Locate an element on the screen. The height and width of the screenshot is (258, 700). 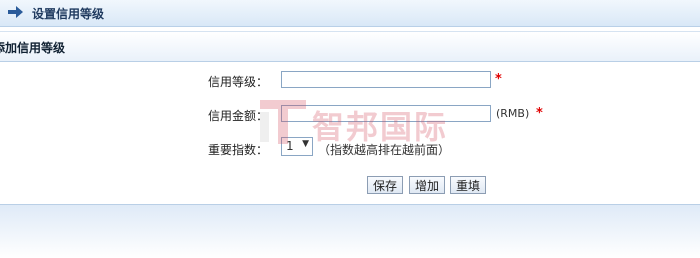
button-row: 保存 增加 重填 is located at coordinates (350, 184).